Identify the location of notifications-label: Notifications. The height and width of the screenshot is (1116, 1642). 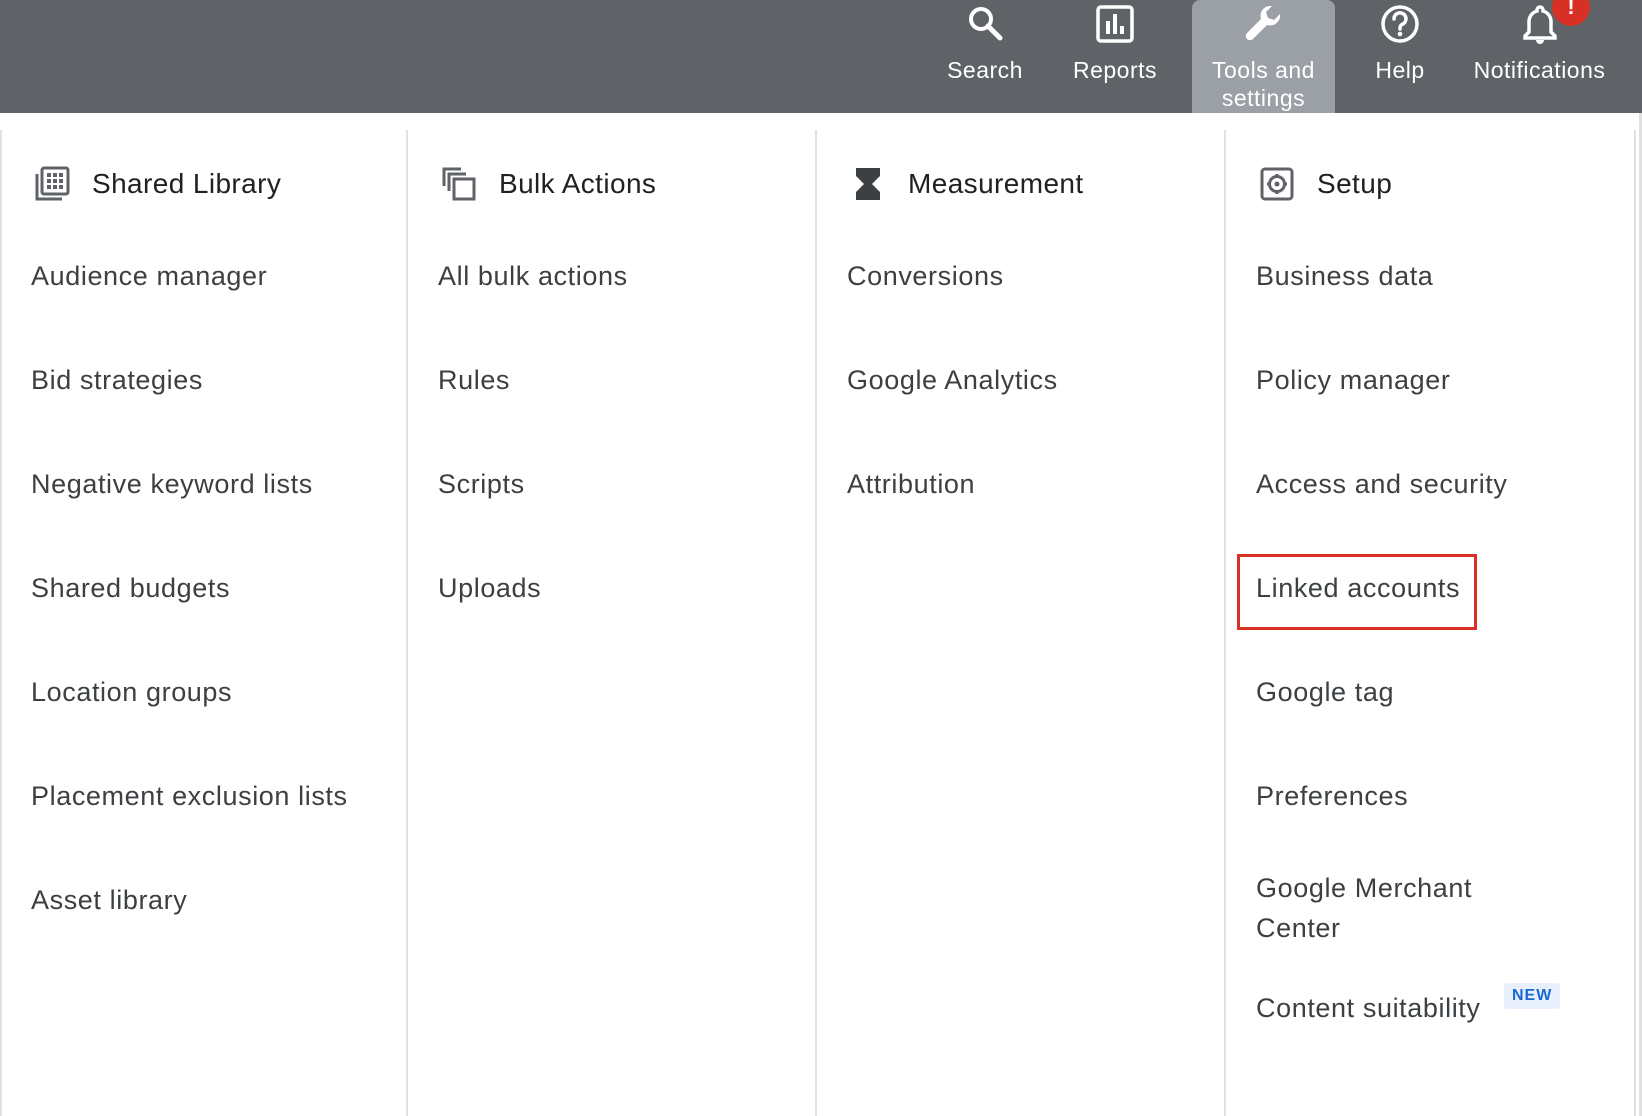
(1539, 70).